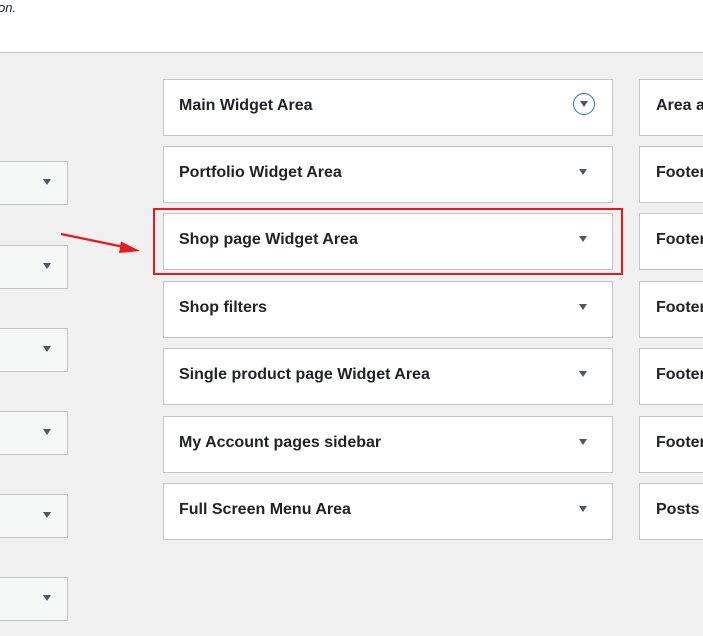 The width and height of the screenshot is (703, 636). I want to click on sidebar-single-product-widget-area: Single product page Widget Area, so click(388, 376).